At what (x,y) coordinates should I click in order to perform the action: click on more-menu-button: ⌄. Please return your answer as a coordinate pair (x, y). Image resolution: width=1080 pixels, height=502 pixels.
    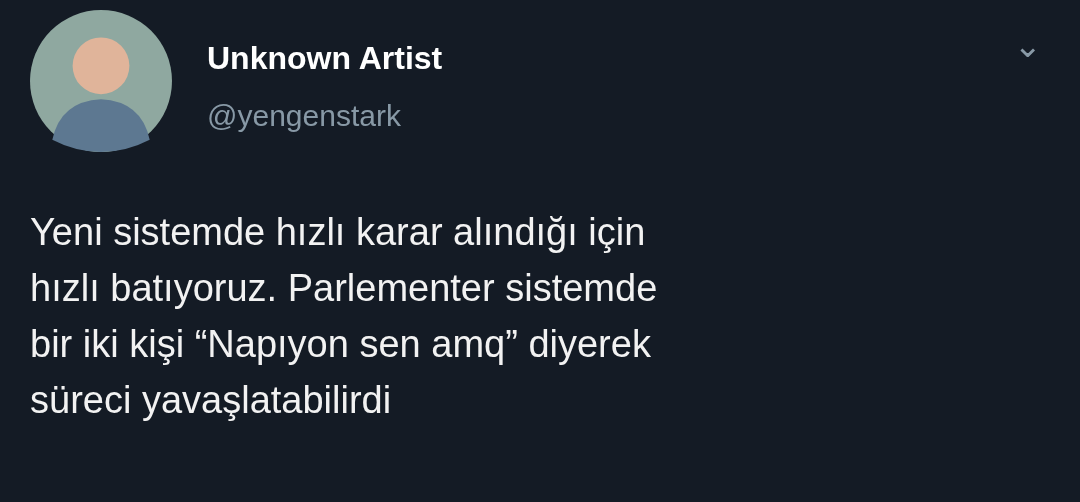
    Looking at the image, I should click on (1027, 45).